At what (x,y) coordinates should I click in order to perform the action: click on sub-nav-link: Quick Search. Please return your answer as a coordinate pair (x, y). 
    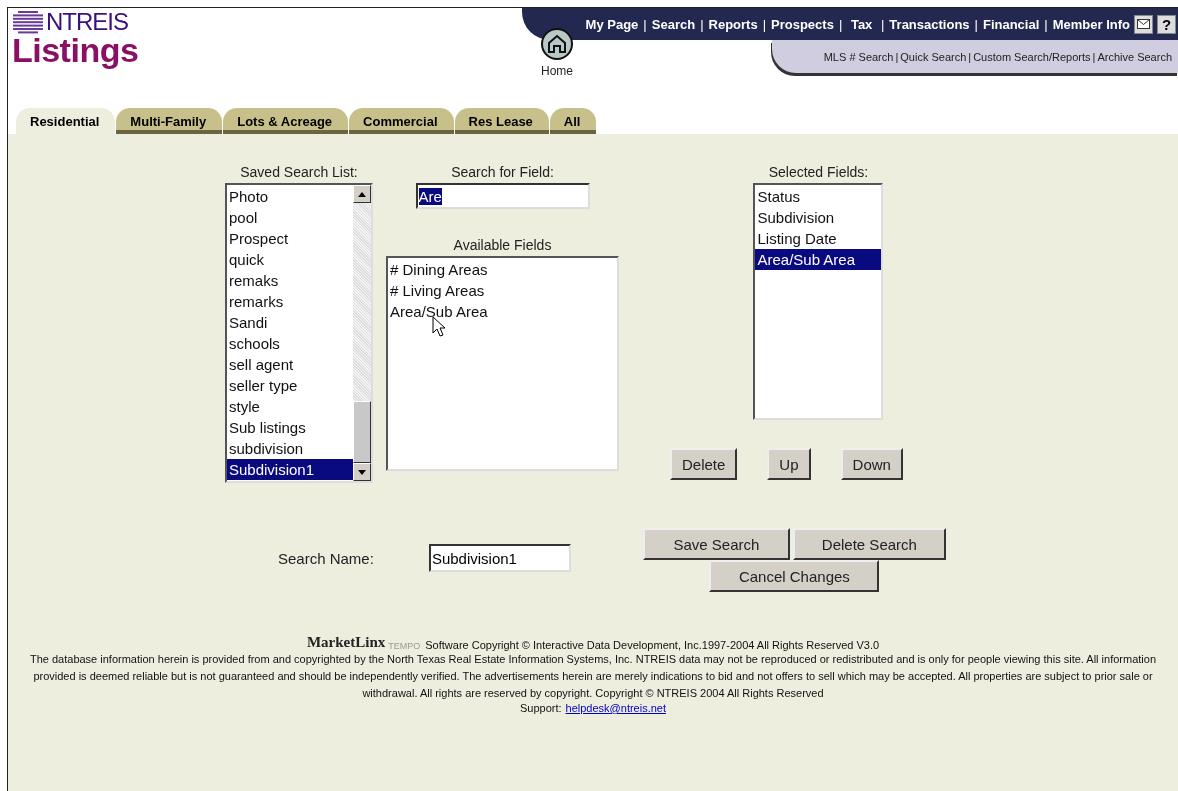
    Looking at the image, I should click on (933, 56).